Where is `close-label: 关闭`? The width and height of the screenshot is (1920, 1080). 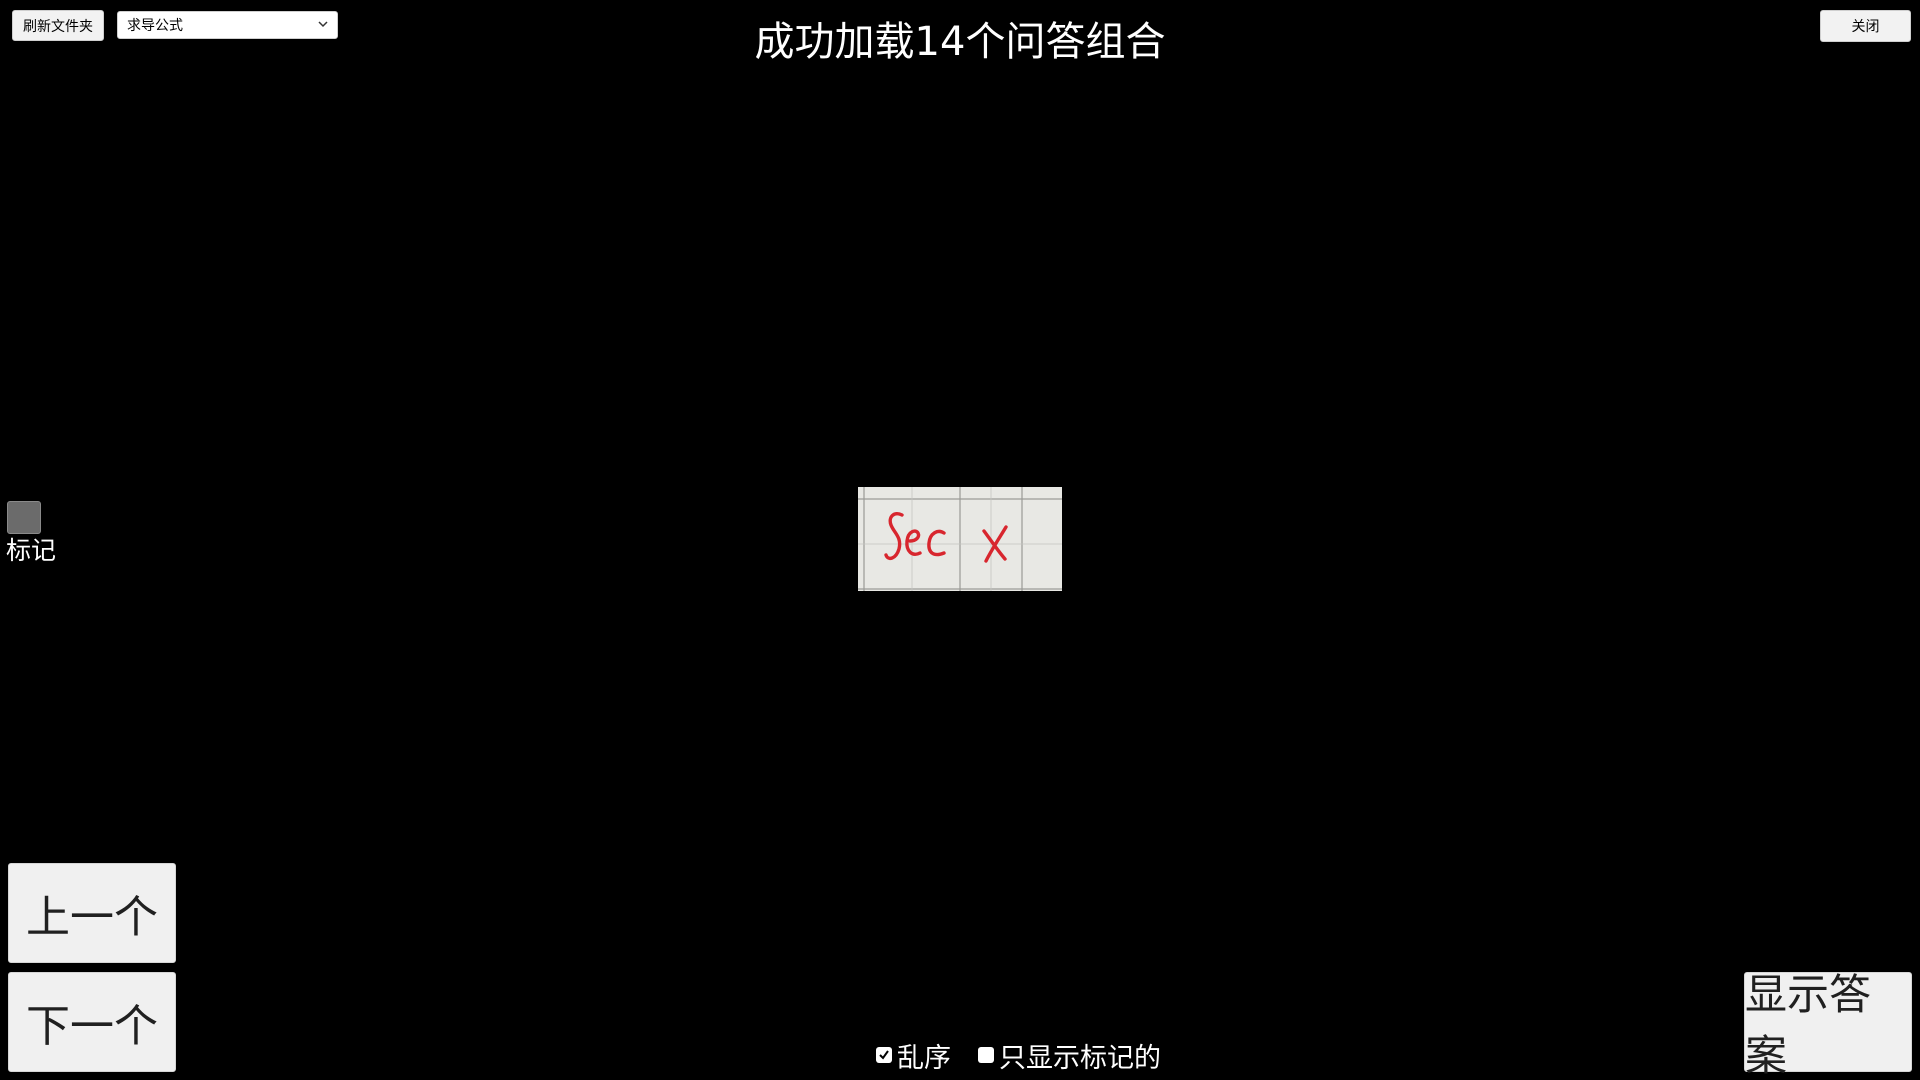
close-label: 关闭 is located at coordinates (1865, 27).